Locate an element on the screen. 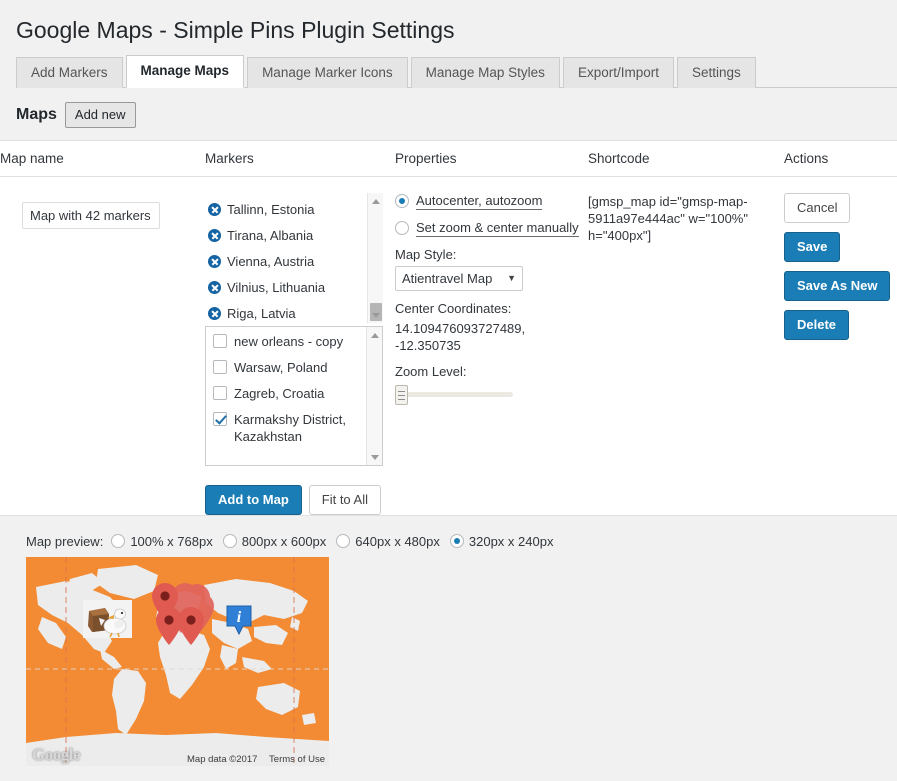 This screenshot has height=781, width=897. info-marker-icon: i is located at coordinates (239, 621).